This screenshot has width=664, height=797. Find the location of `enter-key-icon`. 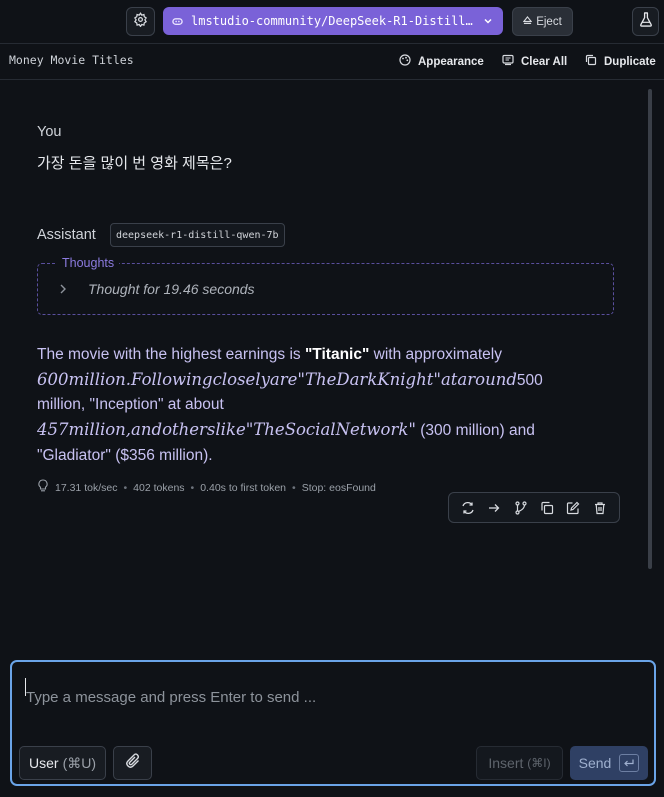

enter-key-icon is located at coordinates (629, 763).